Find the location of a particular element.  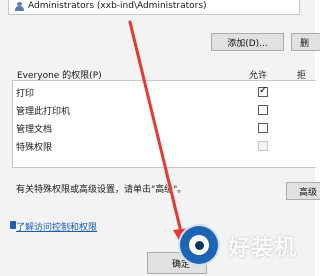

permission-row-manage-printer: 管理此打印机 is located at coordinates (43, 110).